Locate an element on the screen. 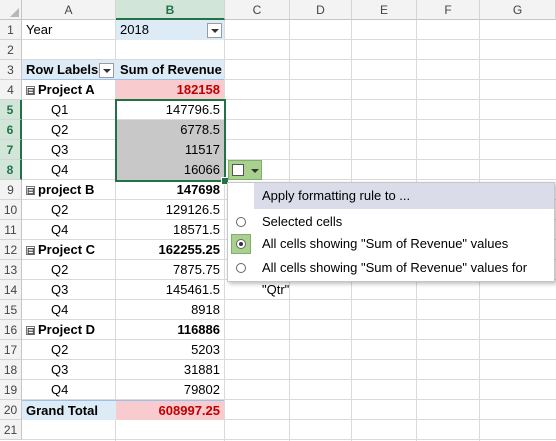 This screenshot has height=441, width=556. grand-total-label: Grand Total is located at coordinates (69, 410).